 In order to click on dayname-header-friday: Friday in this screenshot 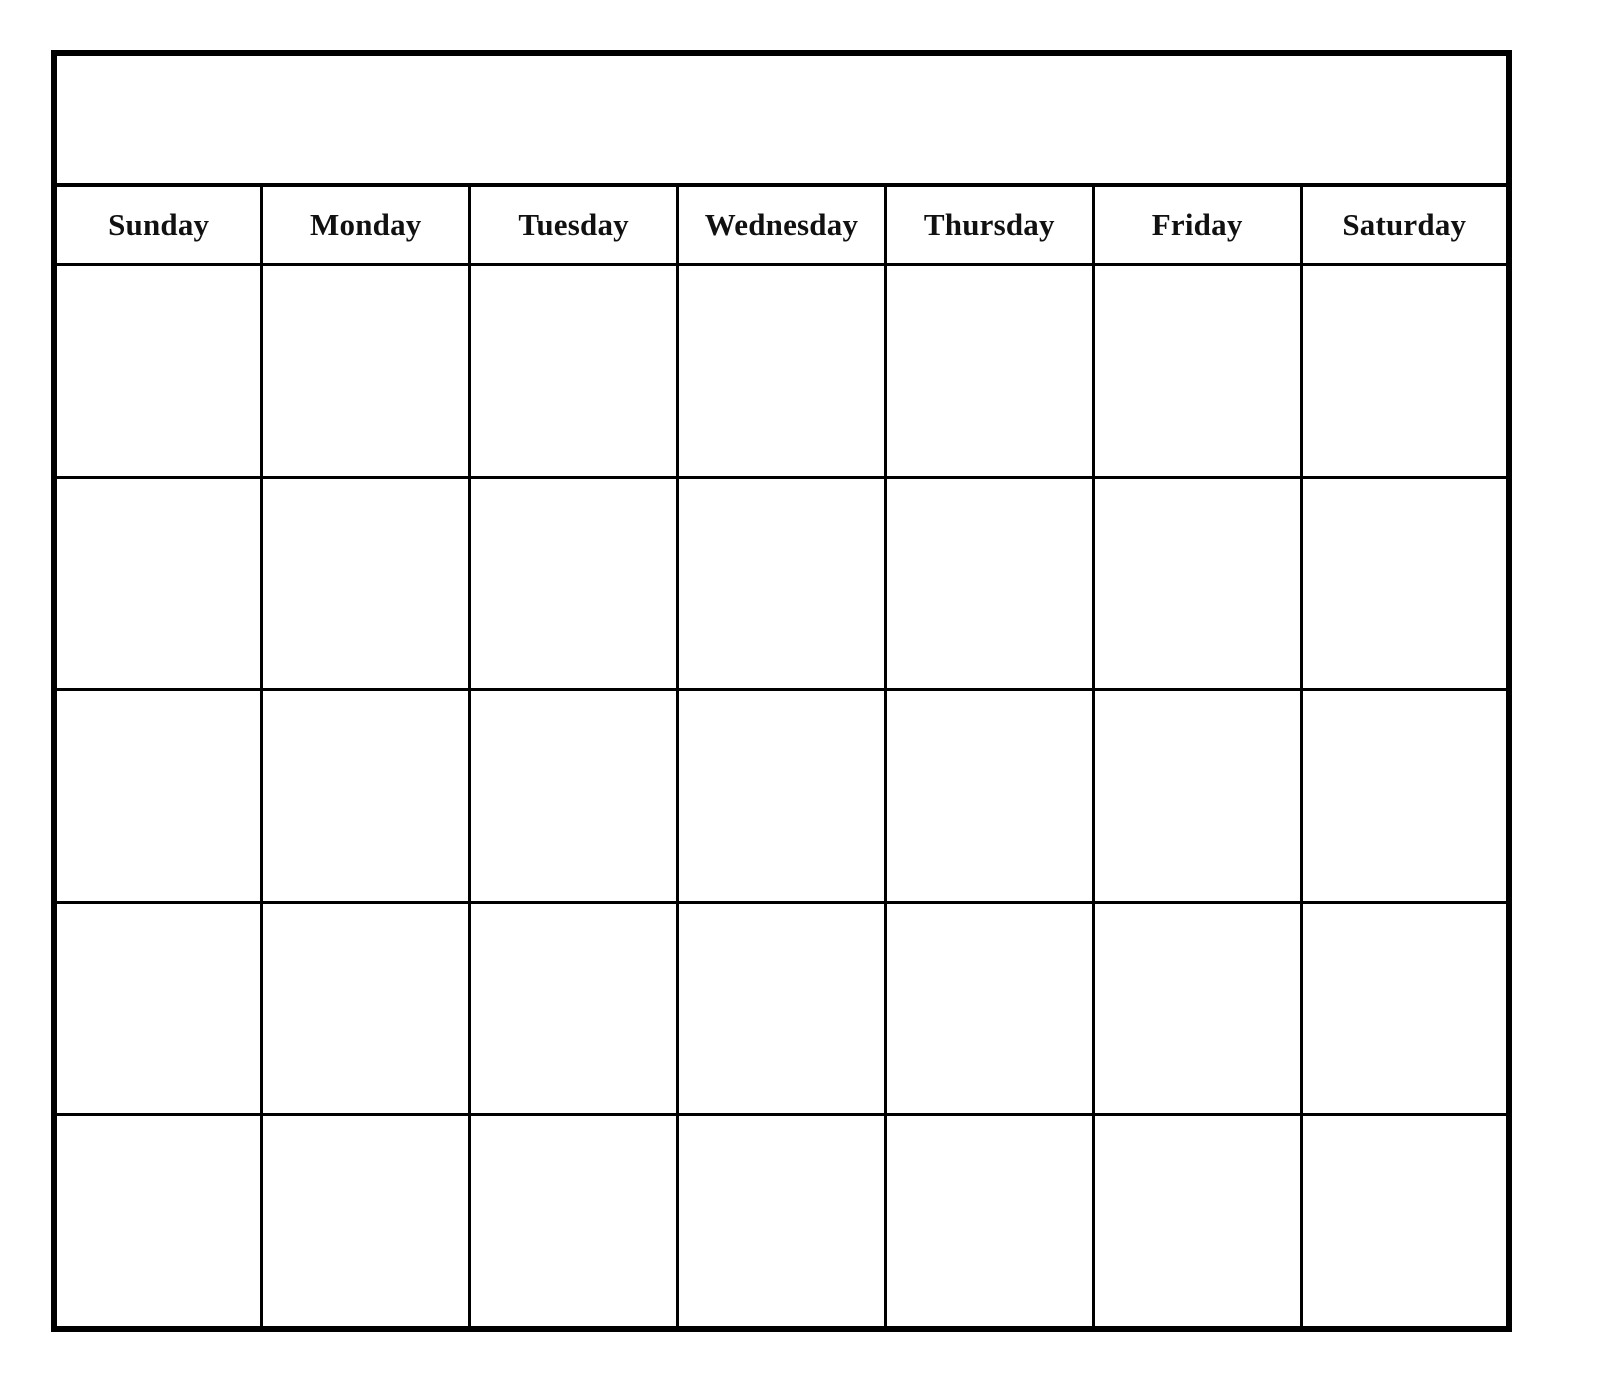, I will do `click(1197, 225)`.